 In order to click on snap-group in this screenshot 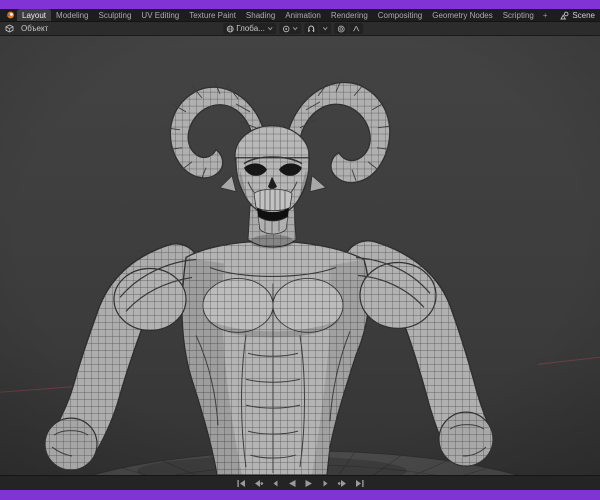, I will do `click(317, 28)`.